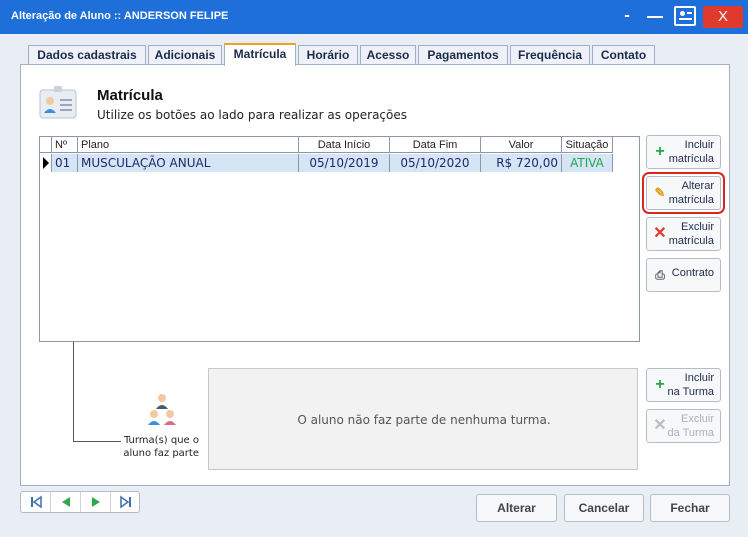 This screenshot has height=537, width=748. I want to click on tab-matricula: Matrícula, so click(260, 54).